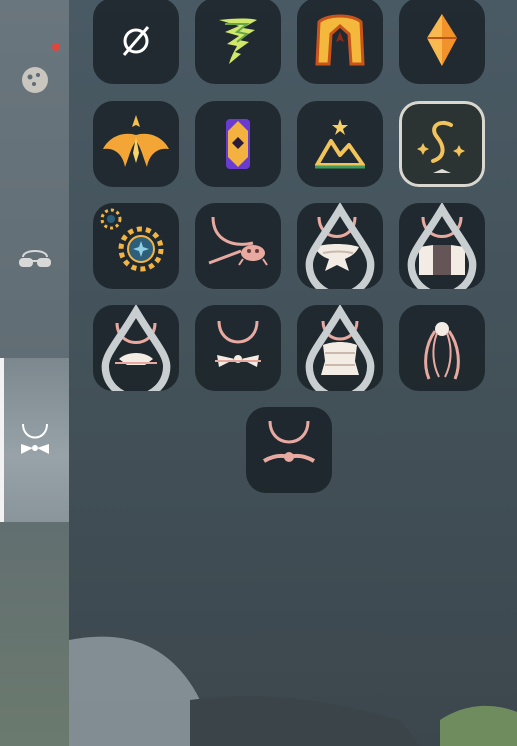 Image resolution: width=517 pixels, height=746 pixels. I want to click on item-slot-mountain-star, so click(340, 144).